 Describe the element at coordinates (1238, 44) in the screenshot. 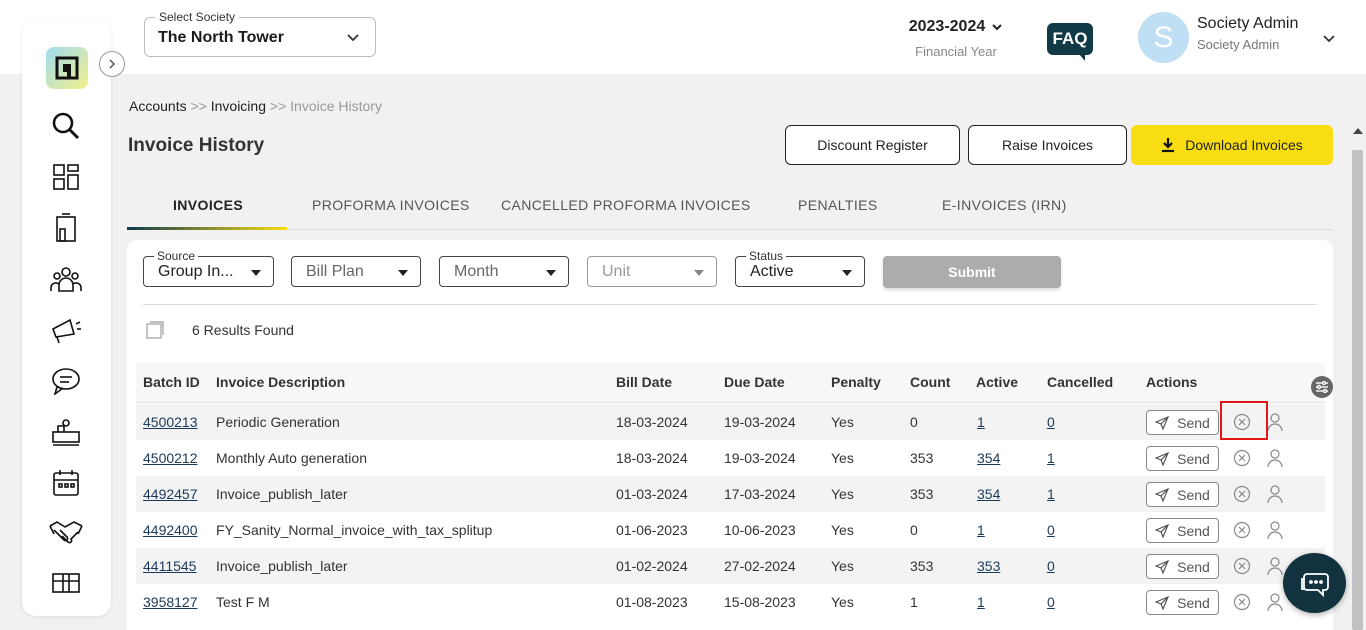

I see `user-role: Society Admin` at that location.